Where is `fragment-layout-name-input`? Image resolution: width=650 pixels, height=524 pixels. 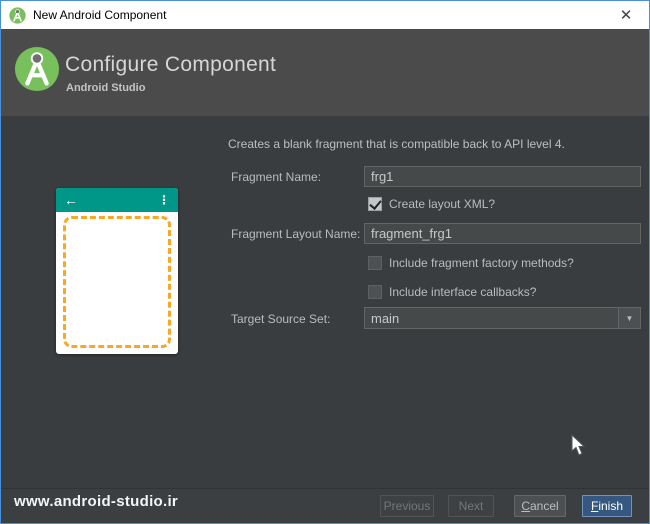
fragment-layout-name-input is located at coordinates (502, 233).